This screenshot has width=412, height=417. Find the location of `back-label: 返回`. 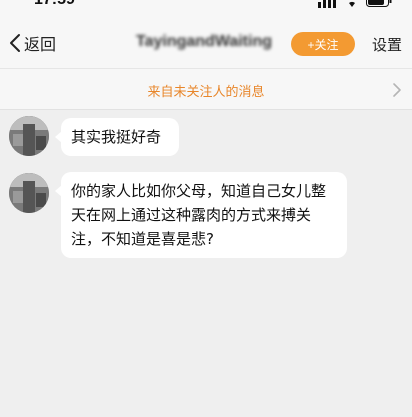

back-label: 返回 is located at coordinates (40, 44).